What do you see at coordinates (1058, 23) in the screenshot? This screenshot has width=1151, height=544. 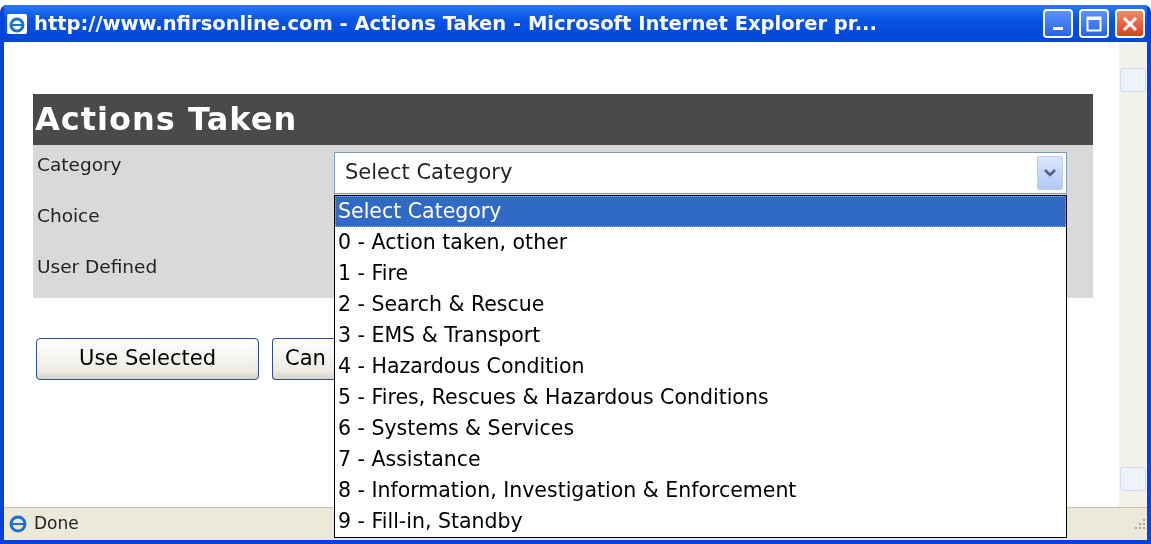 I see `minimize-button` at bounding box center [1058, 23].